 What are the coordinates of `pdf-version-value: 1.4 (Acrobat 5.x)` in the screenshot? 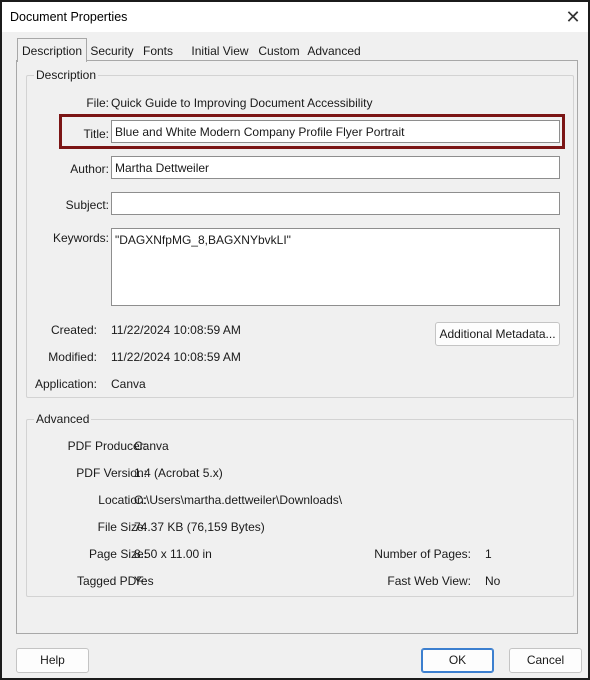 It's located at (178, 473).